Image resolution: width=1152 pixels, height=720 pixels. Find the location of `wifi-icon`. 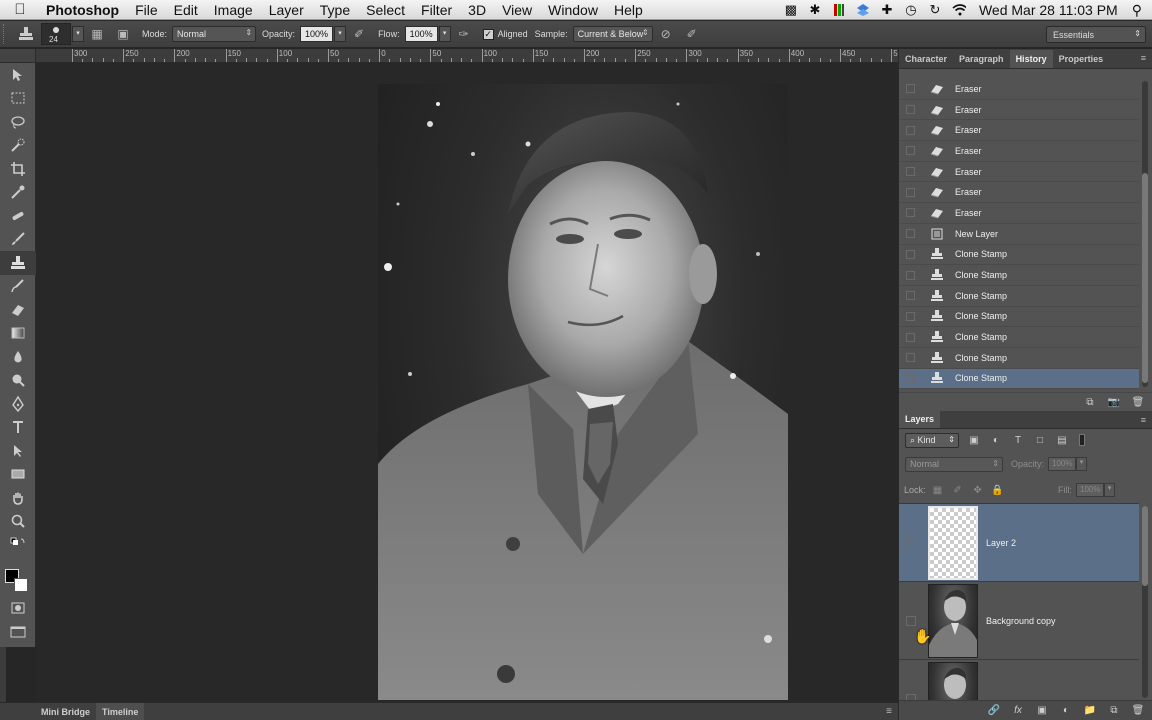

wifi-icon is located at coordinates (959, 10).